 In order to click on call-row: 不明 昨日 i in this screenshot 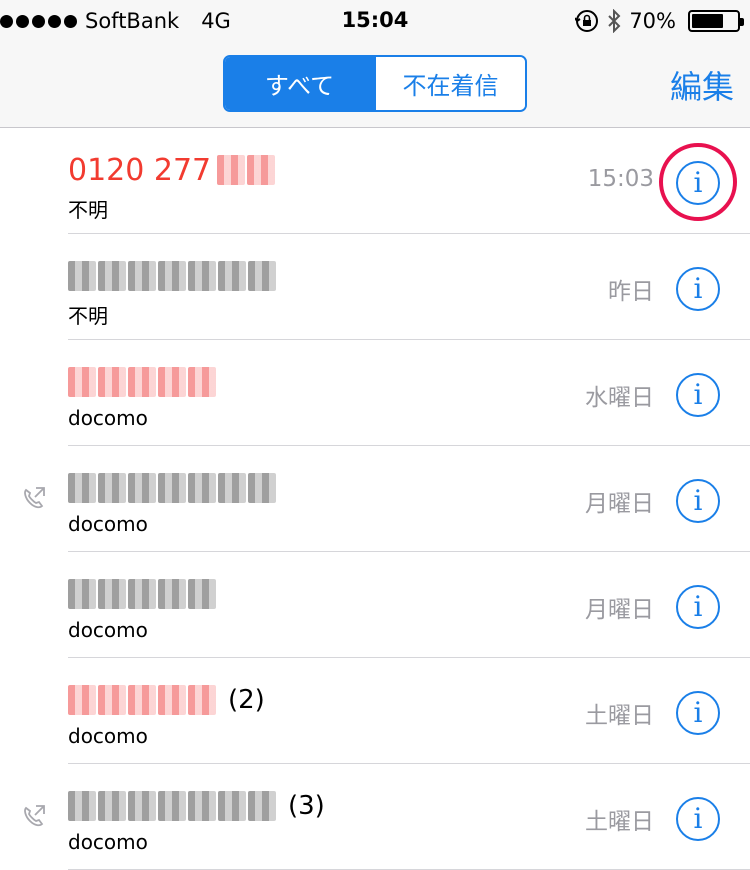, I will do `click(375, 287)`.